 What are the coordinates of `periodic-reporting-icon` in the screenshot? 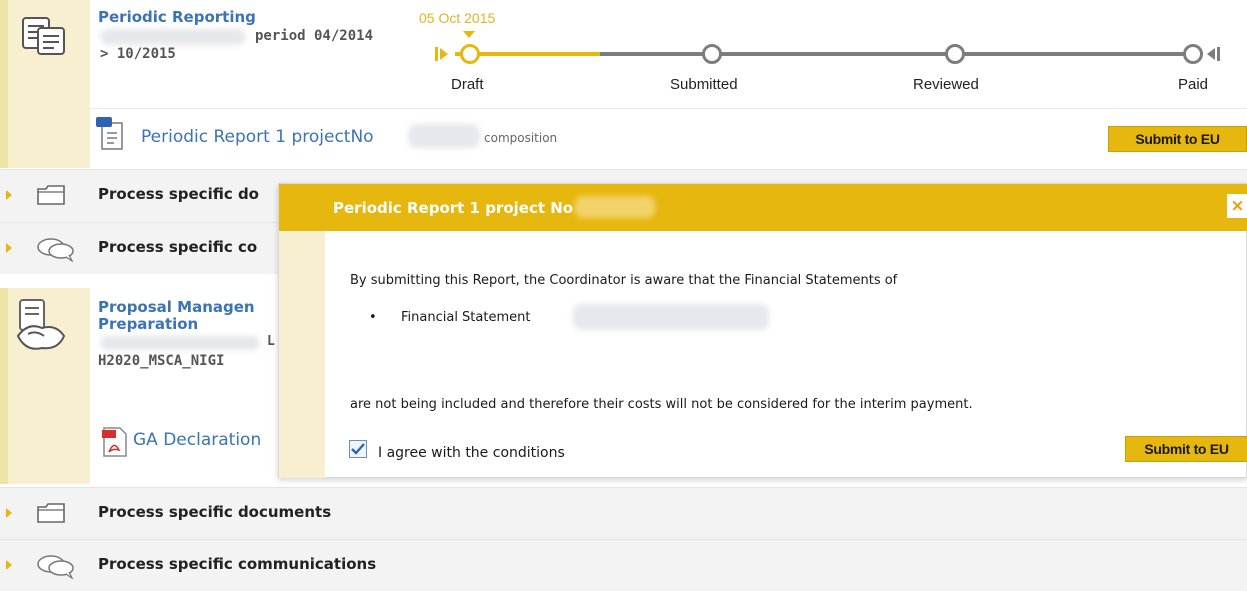 It's located at (44, 36).